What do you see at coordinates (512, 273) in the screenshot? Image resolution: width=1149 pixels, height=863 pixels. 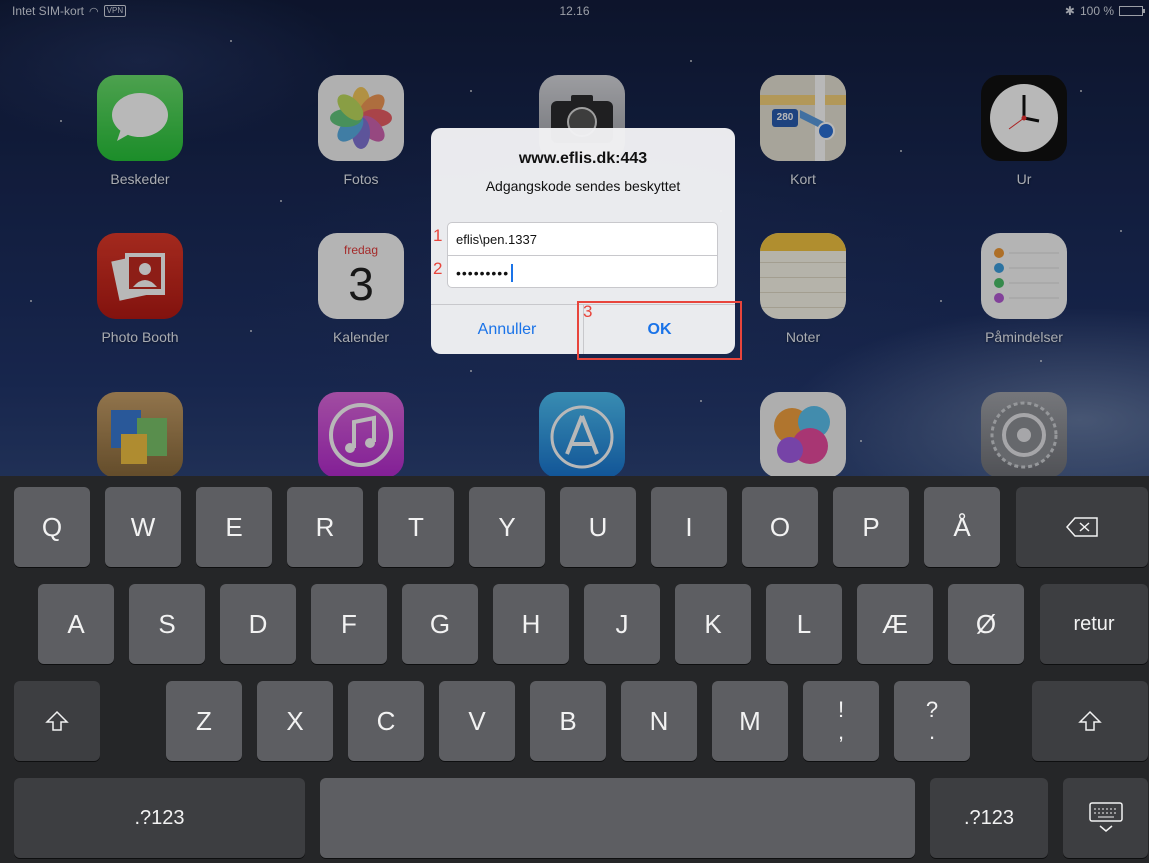 I see `text-cursor` at bounding box center [512, 273].